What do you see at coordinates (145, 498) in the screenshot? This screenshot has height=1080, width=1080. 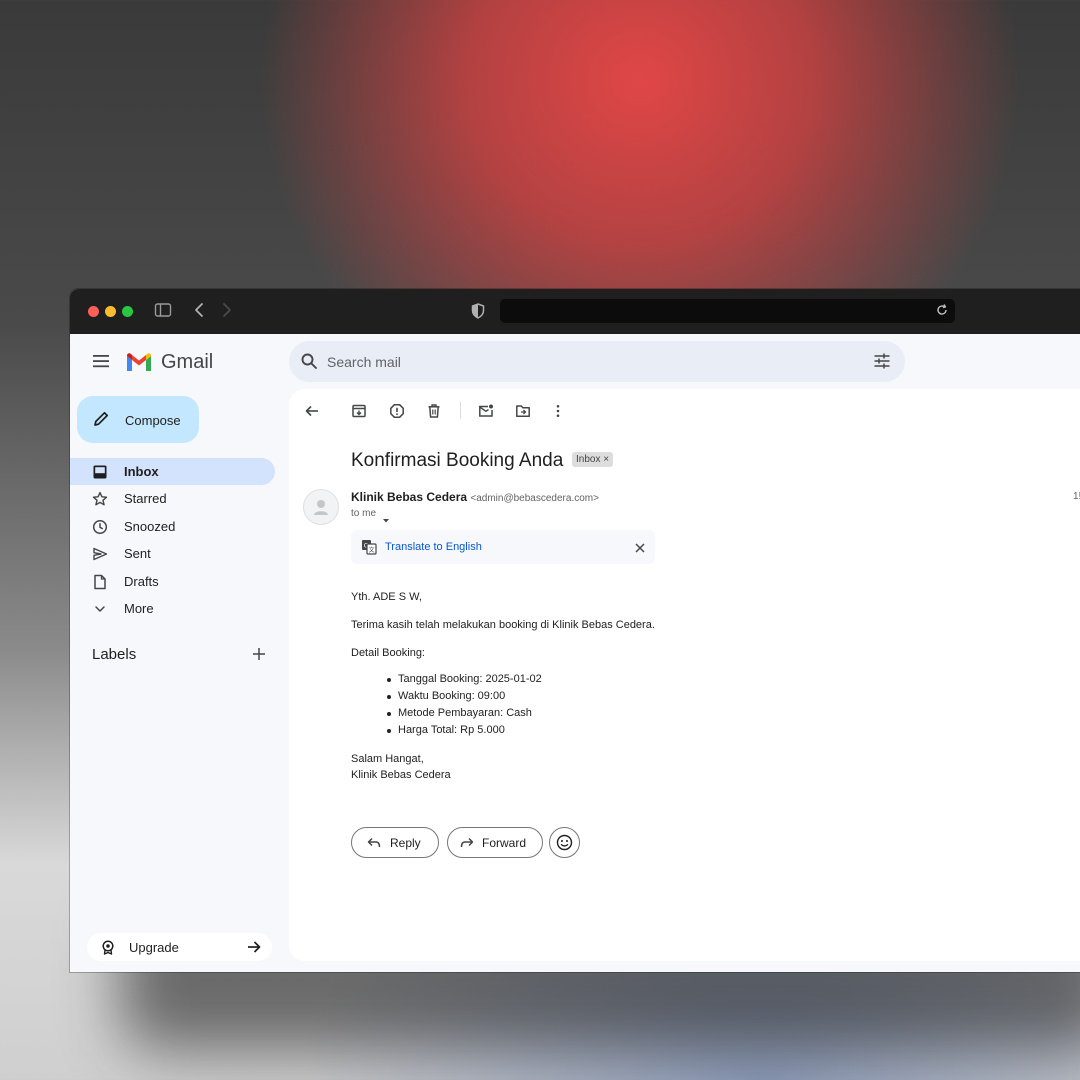 I see `sidebar-item-label: Starred` at bounding box center [145, 498].